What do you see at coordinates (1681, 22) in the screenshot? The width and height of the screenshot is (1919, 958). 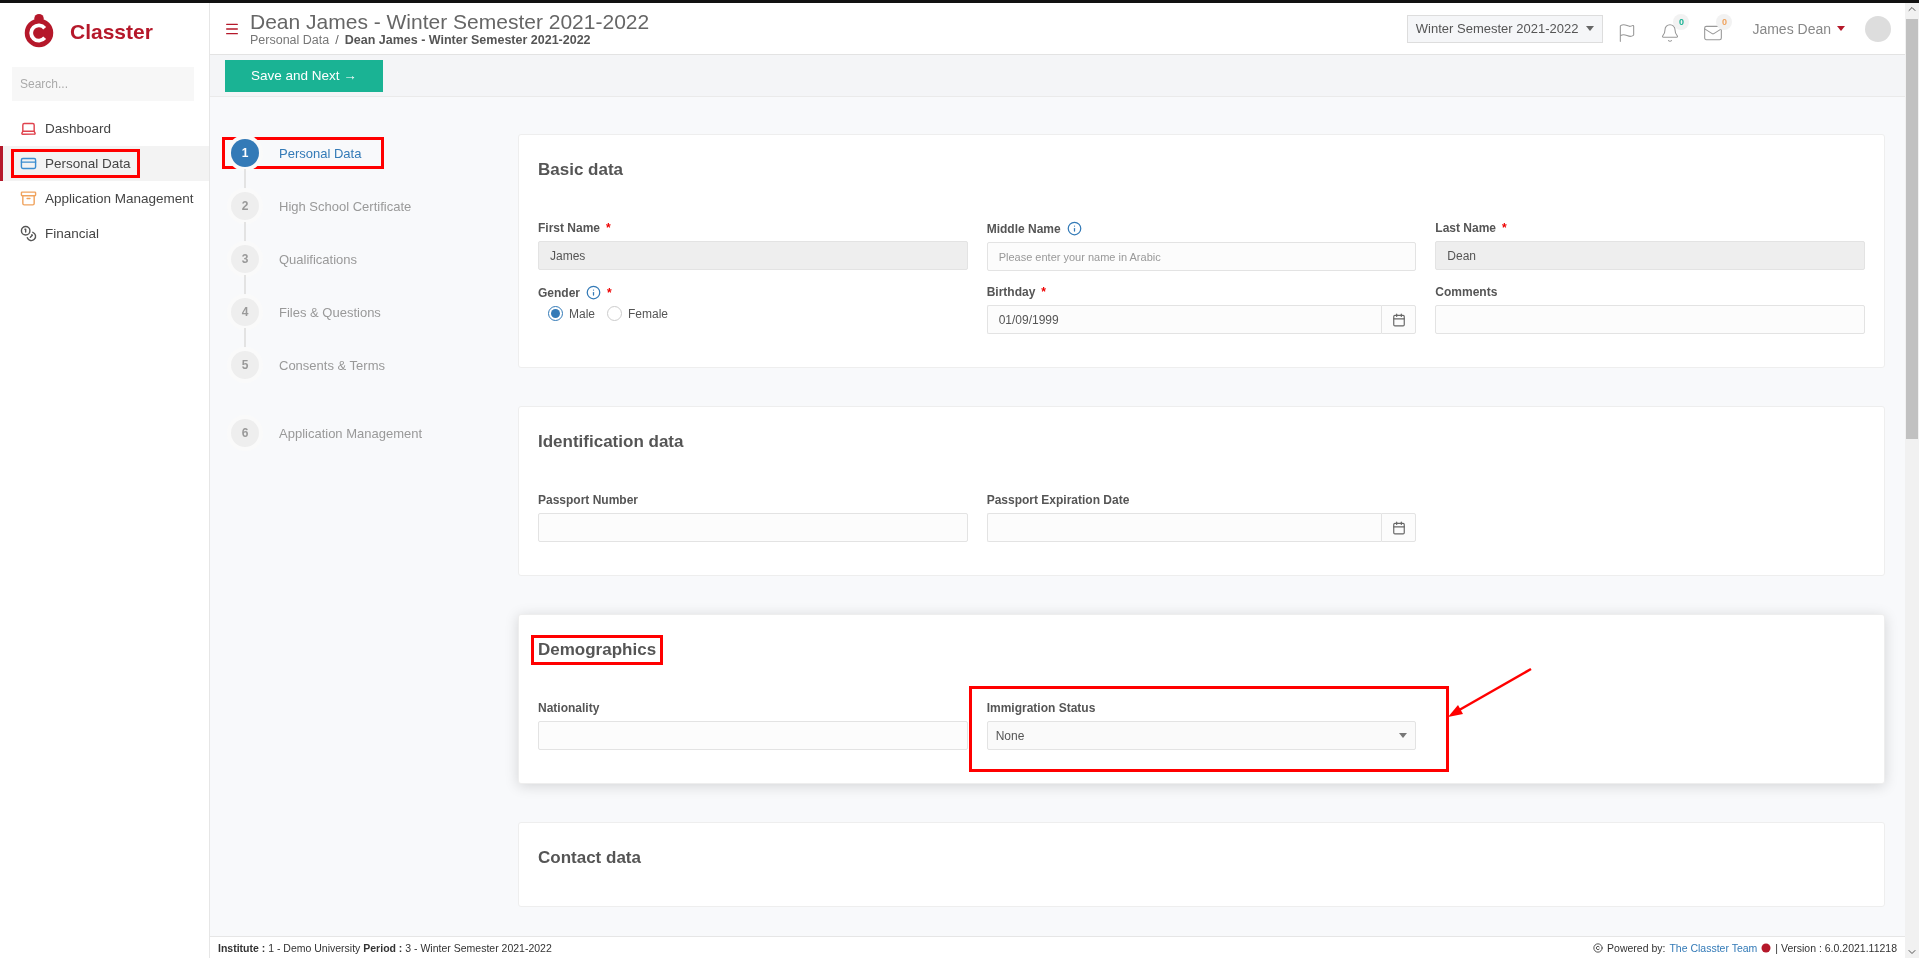 I see `notification-count: 0` at bounding box center [1681, 22].